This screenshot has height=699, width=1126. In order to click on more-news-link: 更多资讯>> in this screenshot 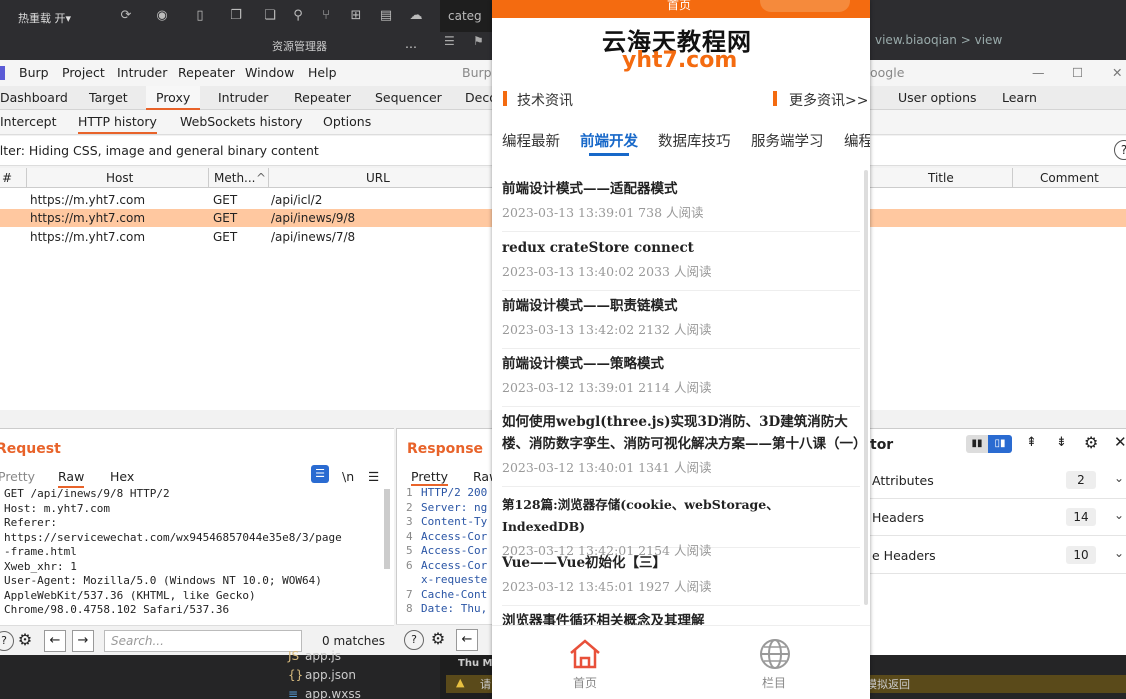, I will do `click(828, 100)`.